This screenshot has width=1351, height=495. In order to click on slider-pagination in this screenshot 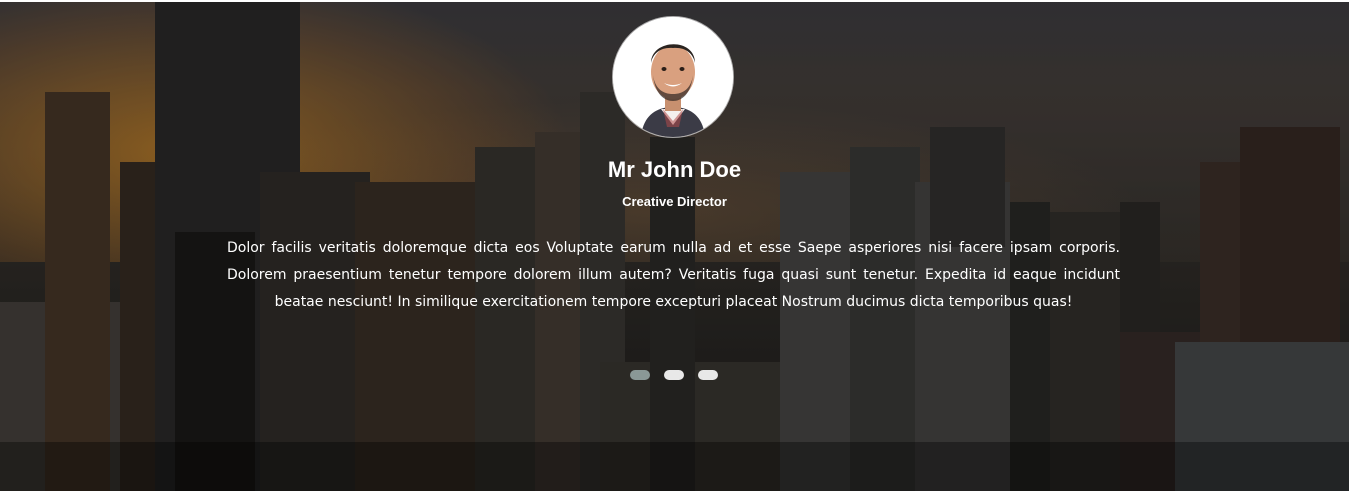, I will do `click(674, 375)`.